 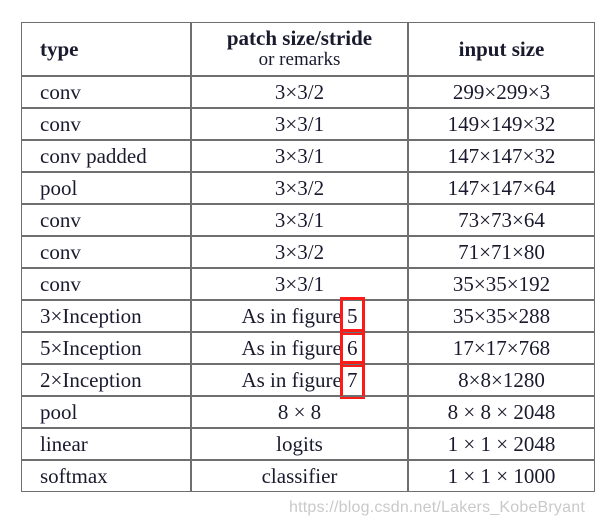 I want to click on table-row: 3×Inception As in figure 5 35×35×288, so click(x=308, y=315).